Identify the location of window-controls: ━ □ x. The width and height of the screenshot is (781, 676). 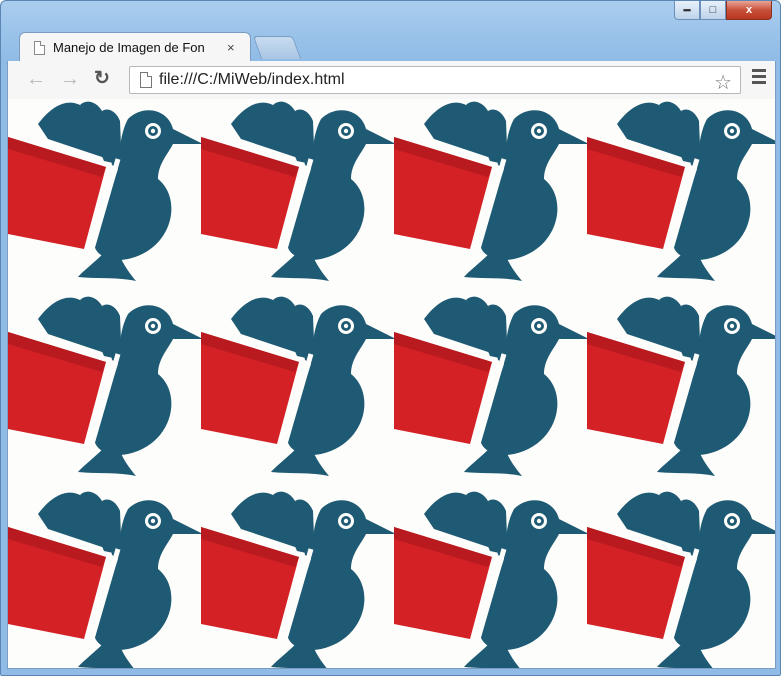
(723, 11).